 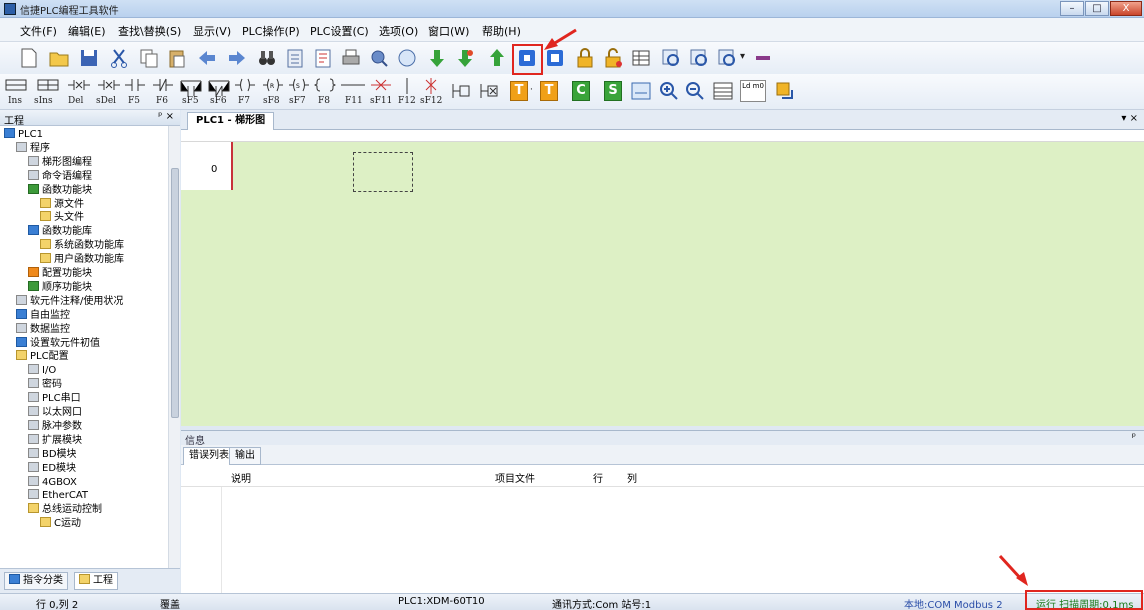 What do you see at coordinates (727, 58) in the screenshot?
I see `monitor-settings-icon` at bounding box center [727, 58].